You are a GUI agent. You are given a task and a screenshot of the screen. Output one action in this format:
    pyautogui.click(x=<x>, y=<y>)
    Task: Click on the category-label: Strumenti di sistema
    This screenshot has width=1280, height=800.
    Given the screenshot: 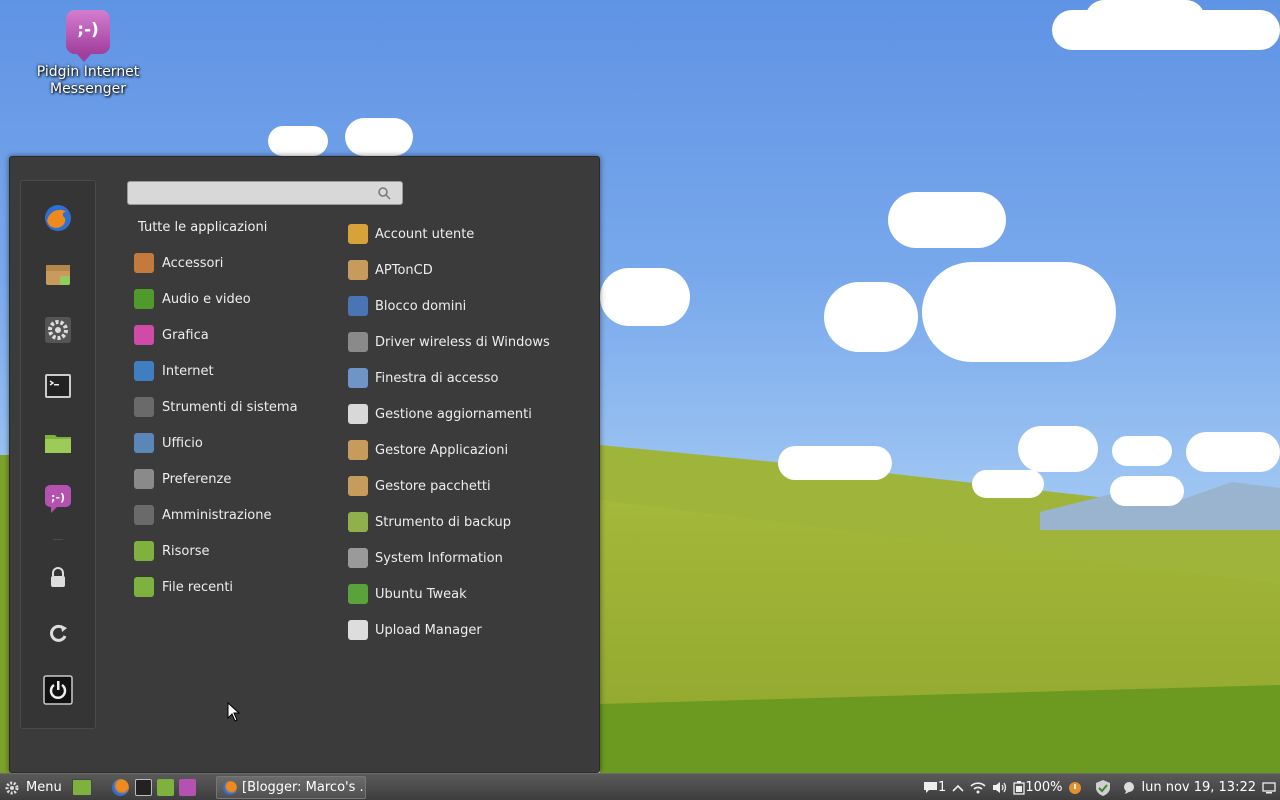 What is the action you would take?
    pyautogui.click(x=230, y=407)
    